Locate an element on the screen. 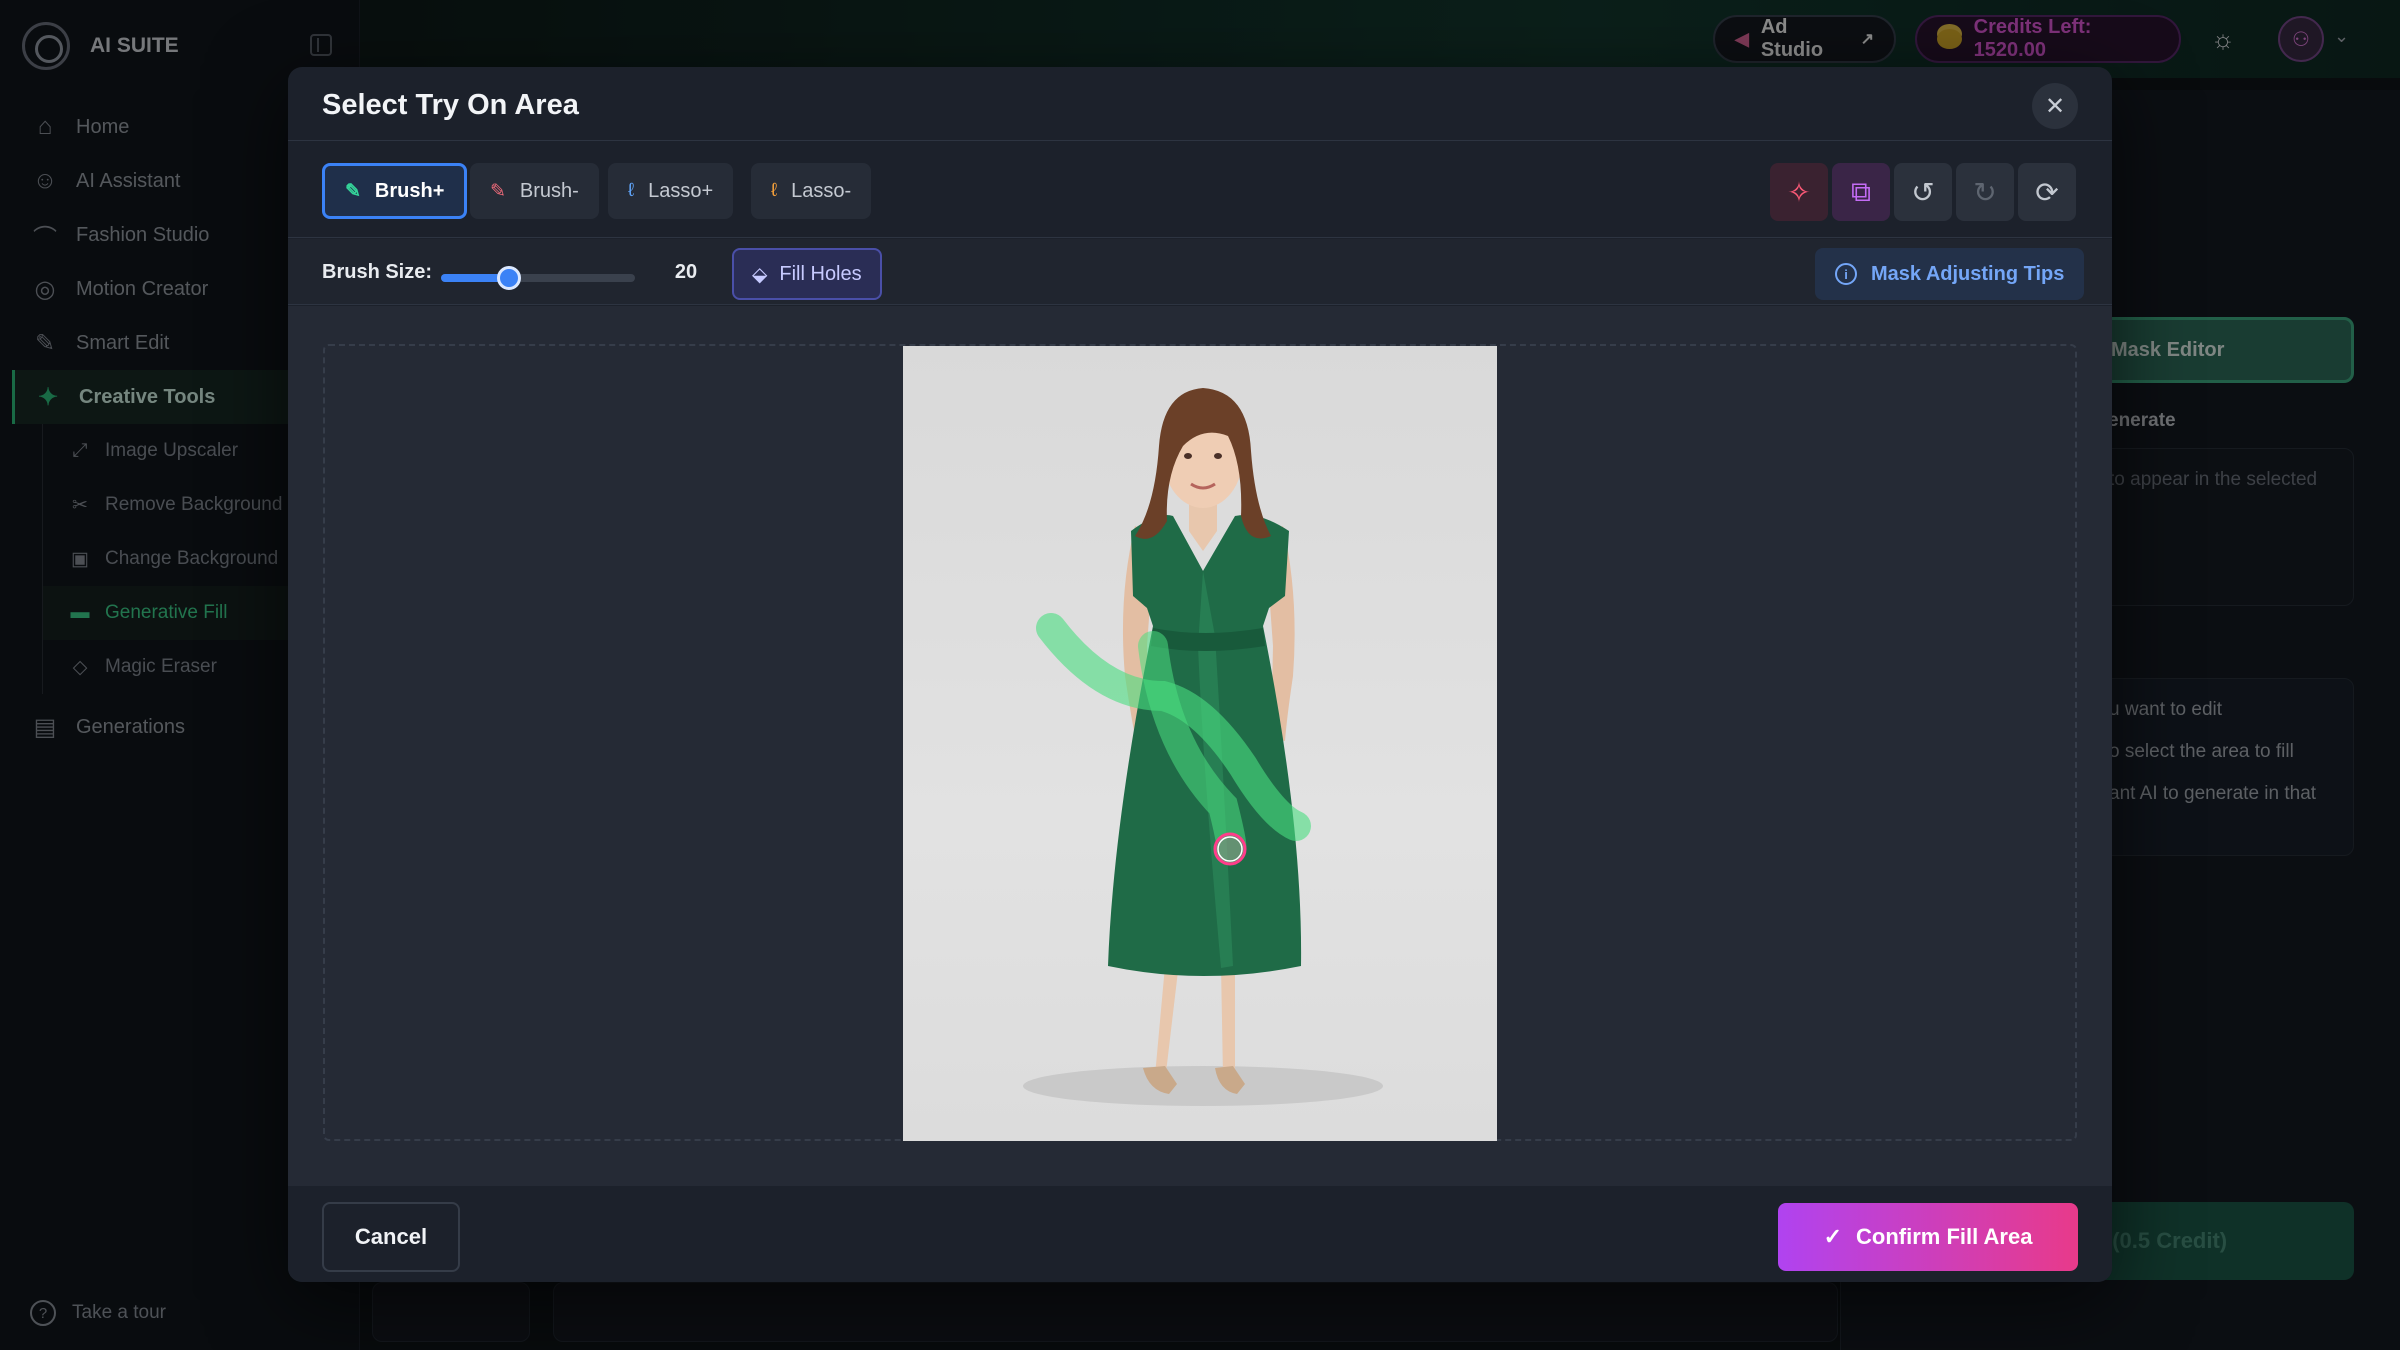 The image size is (2400, 1350). fill-holes-label: Fill Holes is located at coordinates (820, 273).